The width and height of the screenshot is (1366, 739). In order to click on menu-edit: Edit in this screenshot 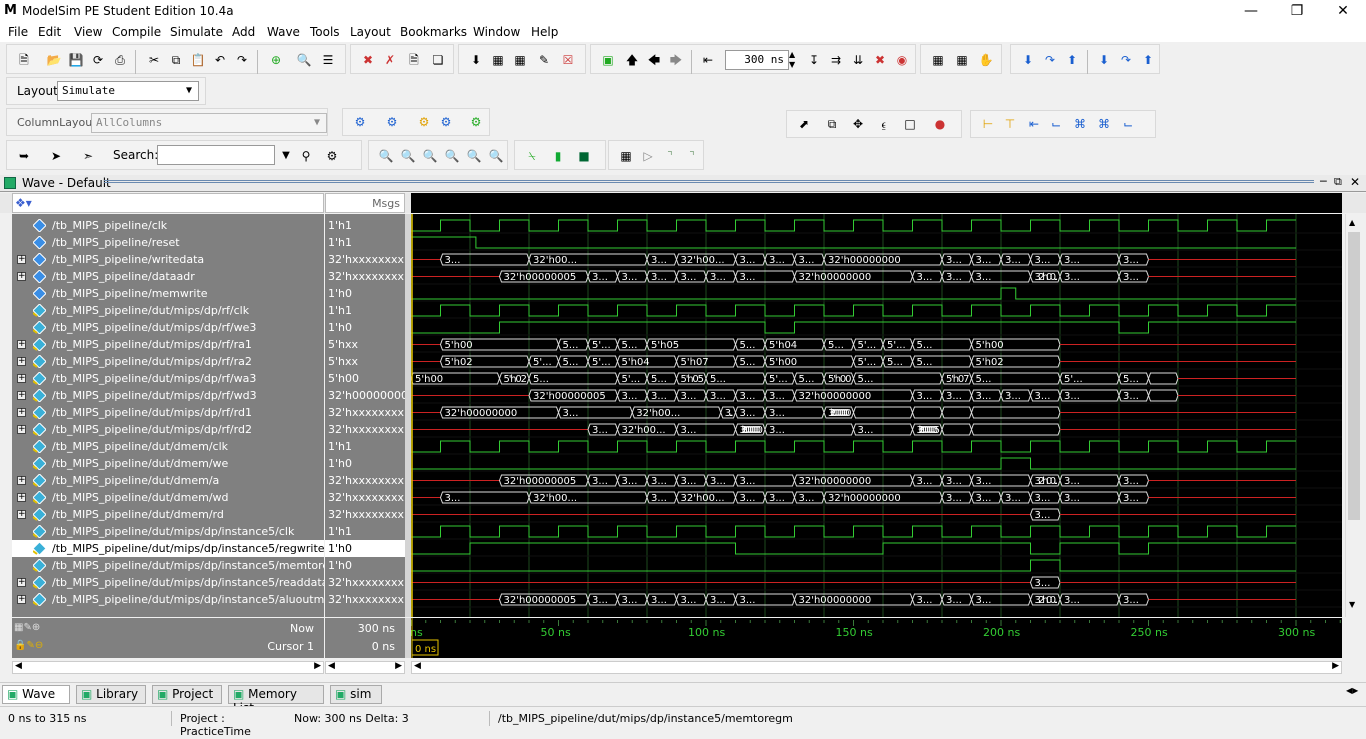, I will do `click(49, 32)`.